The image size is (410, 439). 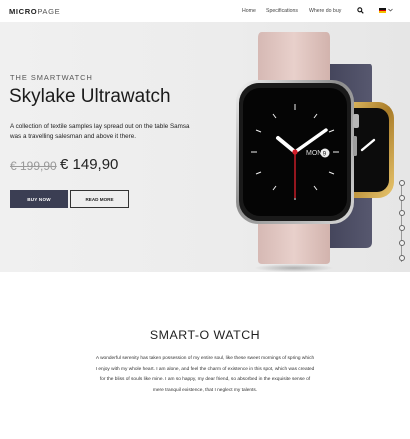 I want to click on section-title: SMART-O WATCH, so click(x=205, y=335).